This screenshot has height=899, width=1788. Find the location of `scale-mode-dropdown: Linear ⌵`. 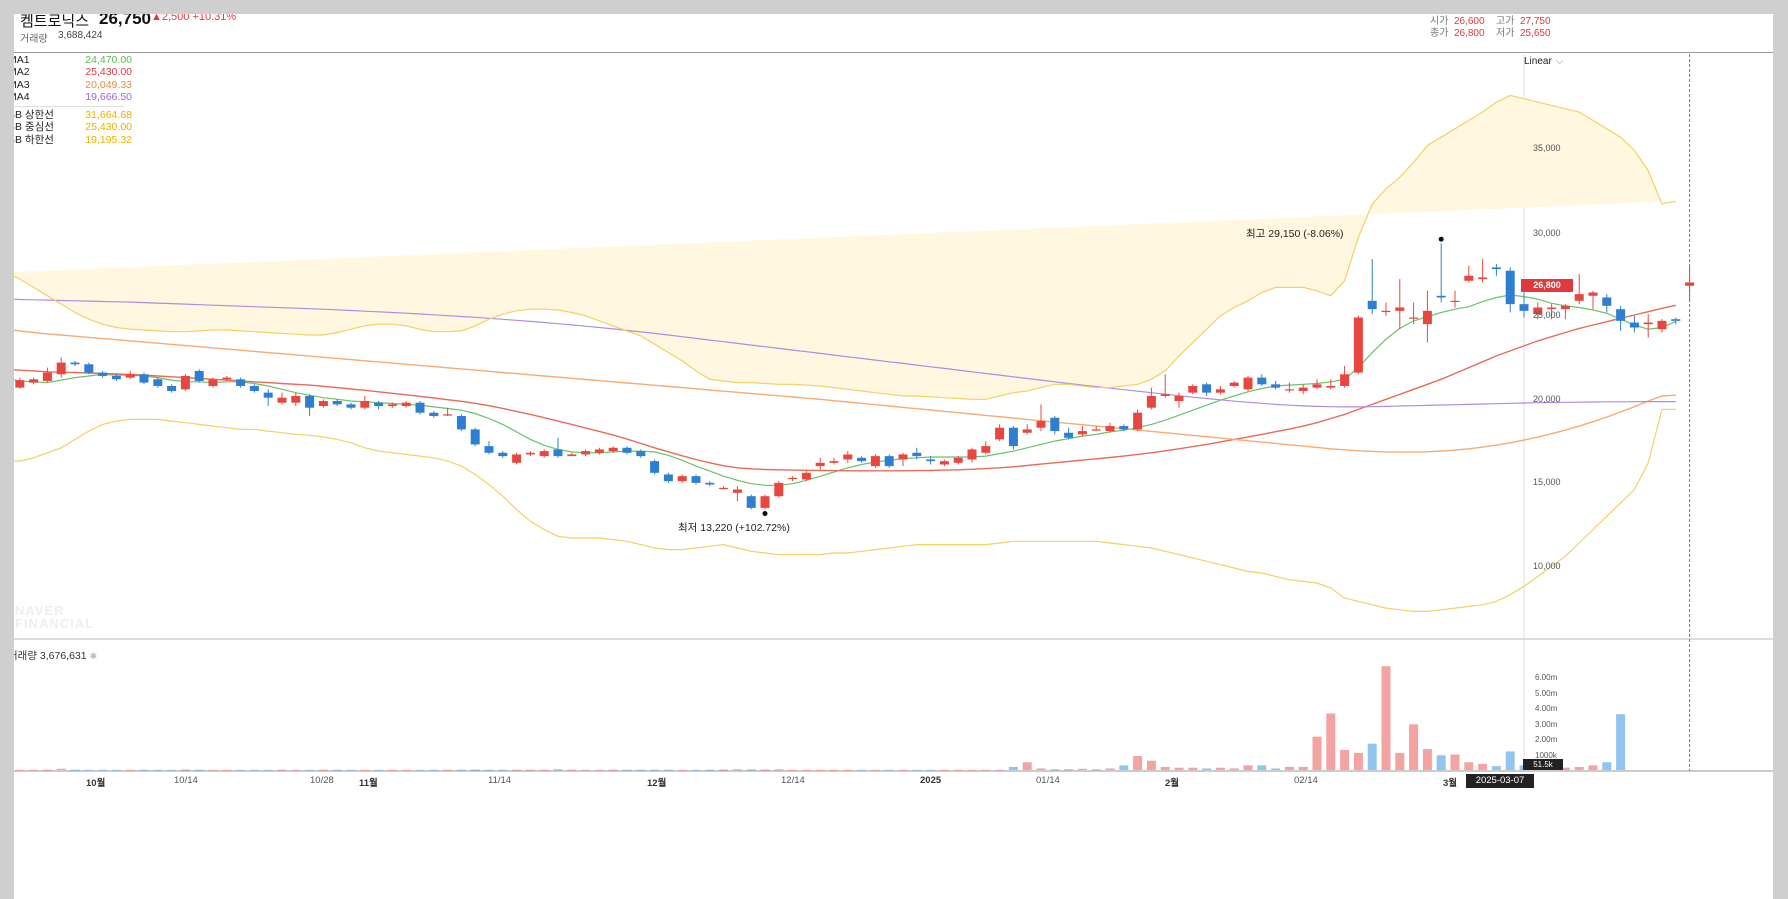

scale-mode-dropdown: Linear ⌵ is located at coordinates (1543, 61).